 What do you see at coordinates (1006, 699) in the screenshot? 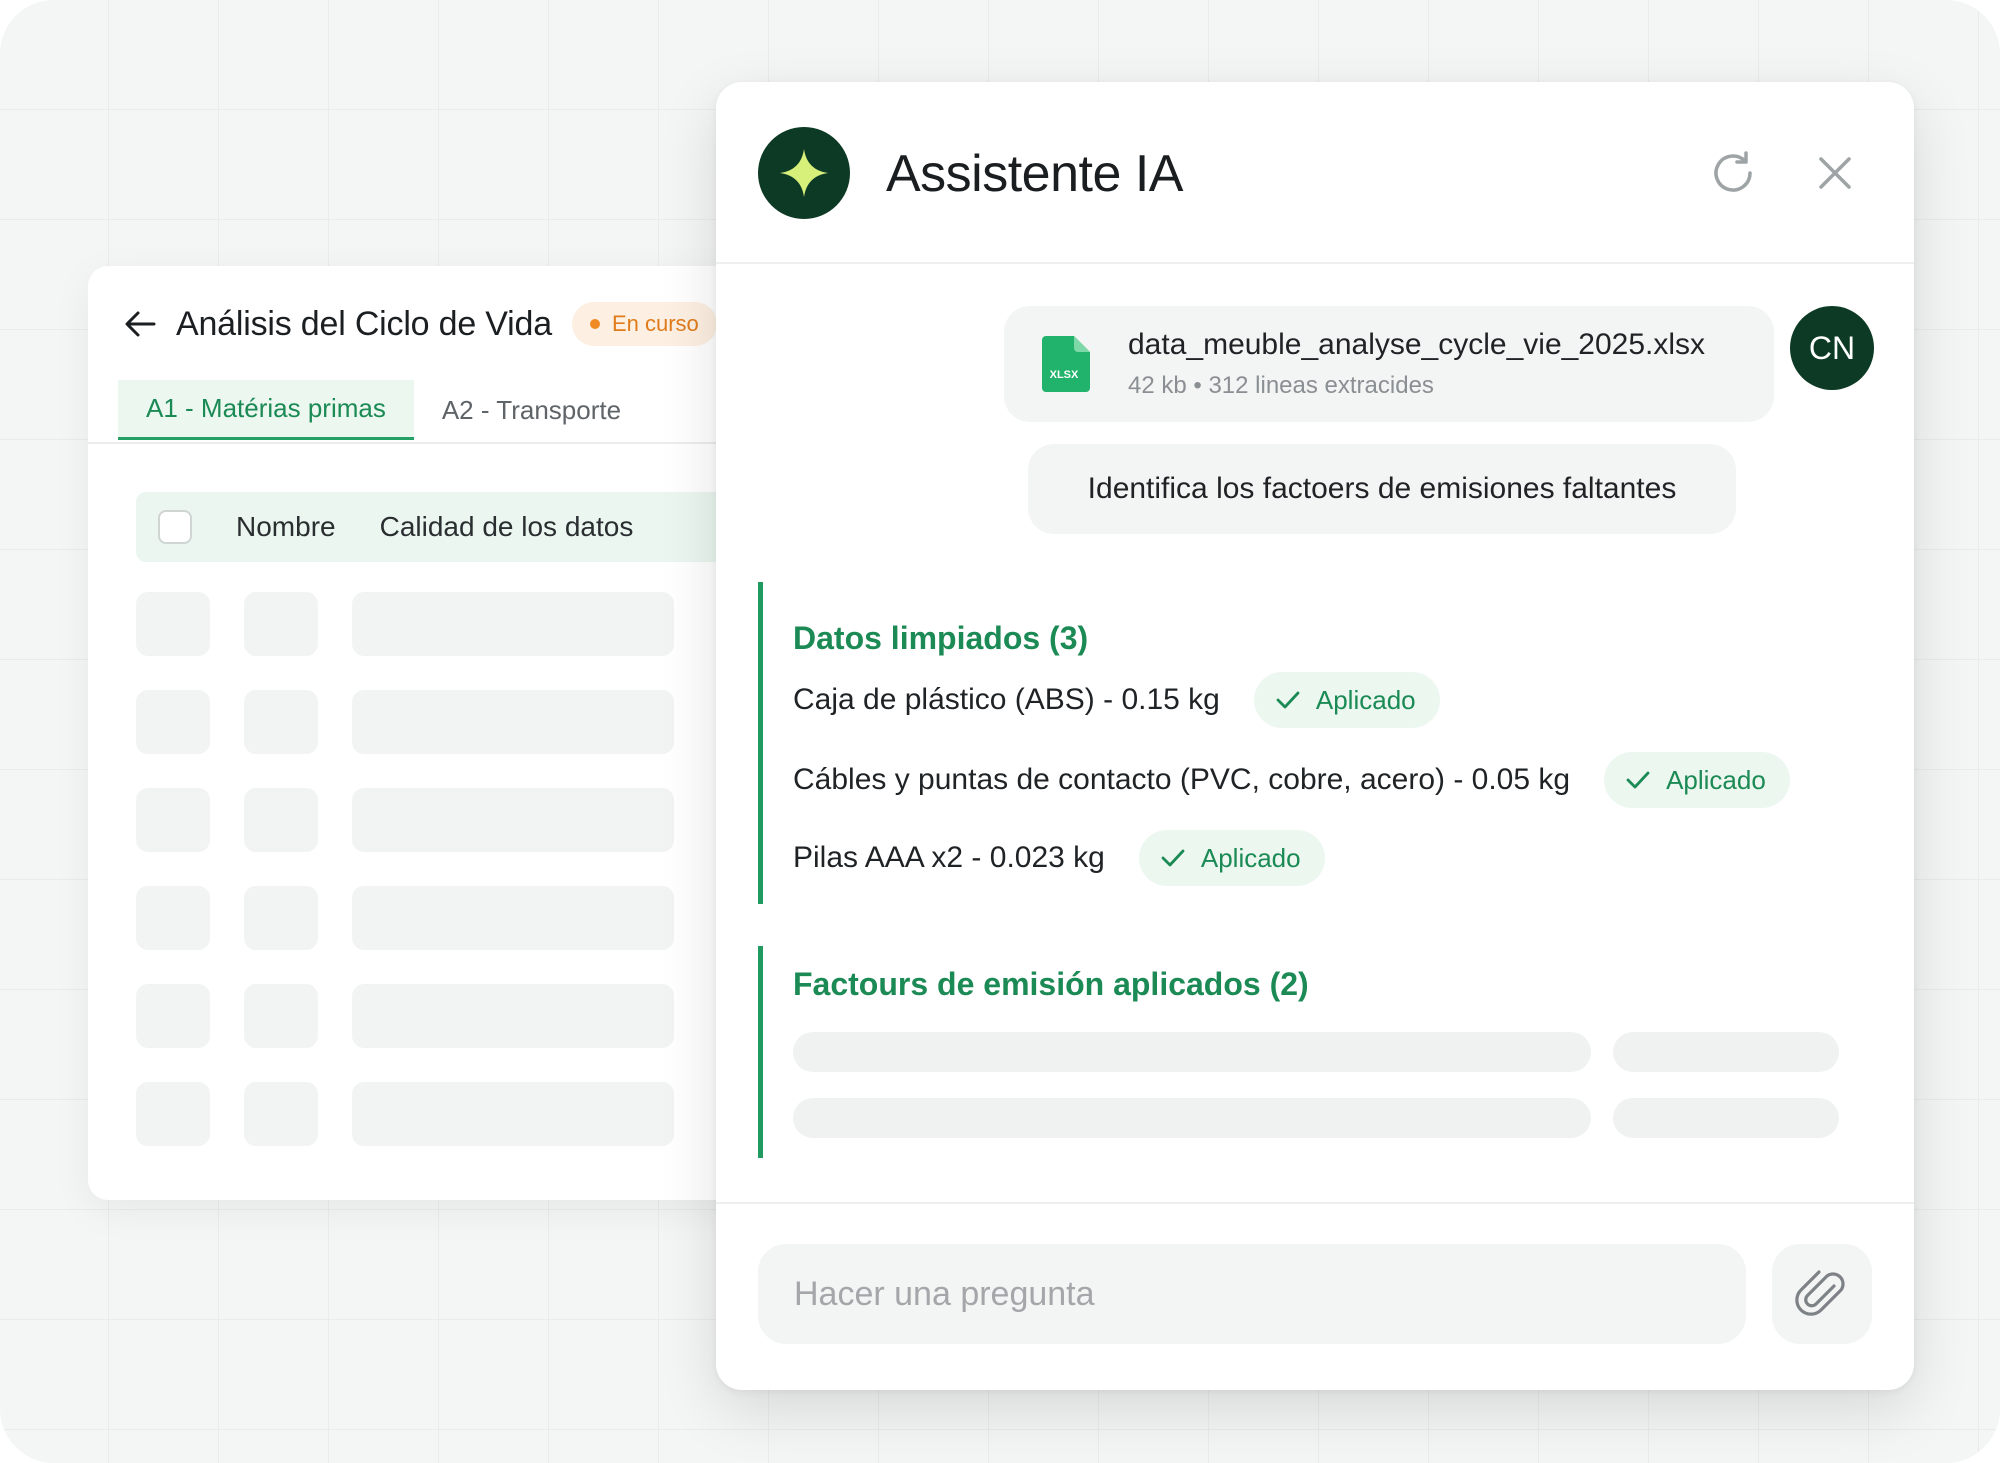
I see `item-text: Caja de plástico (ABS) - 0.15 kg` at bounding box center [1006, 699].